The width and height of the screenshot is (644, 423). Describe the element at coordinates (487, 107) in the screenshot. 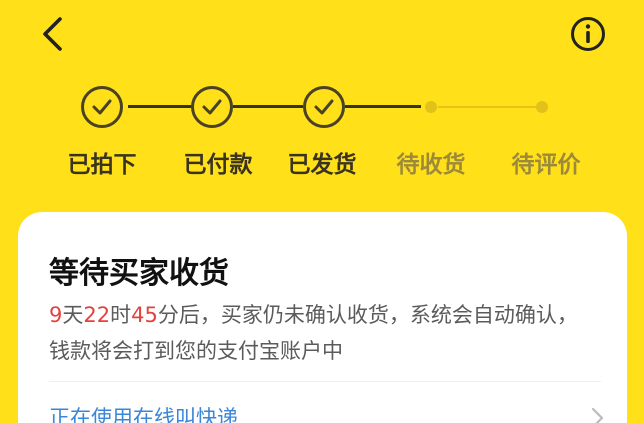

I see `progress-line-pending` at that location.